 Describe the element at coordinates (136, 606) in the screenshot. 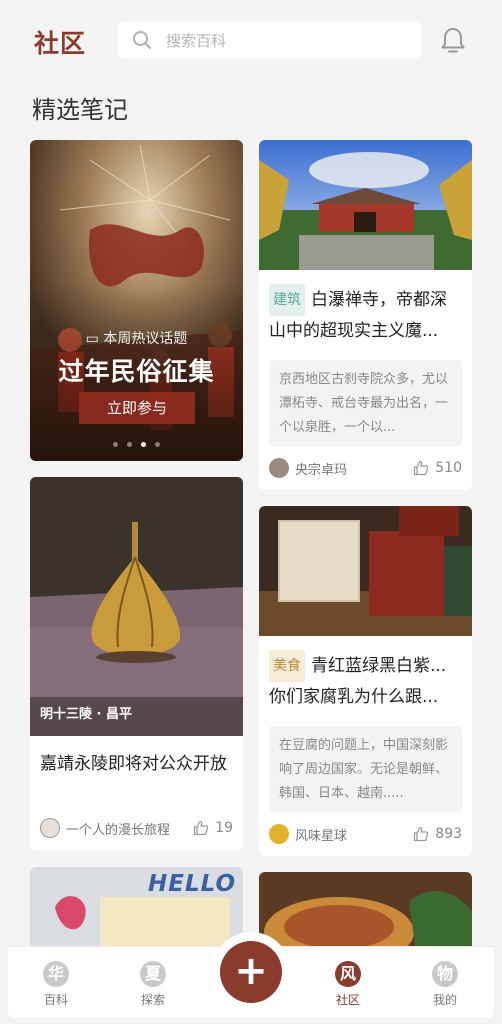

I see `golden-artifact-image` at that location.